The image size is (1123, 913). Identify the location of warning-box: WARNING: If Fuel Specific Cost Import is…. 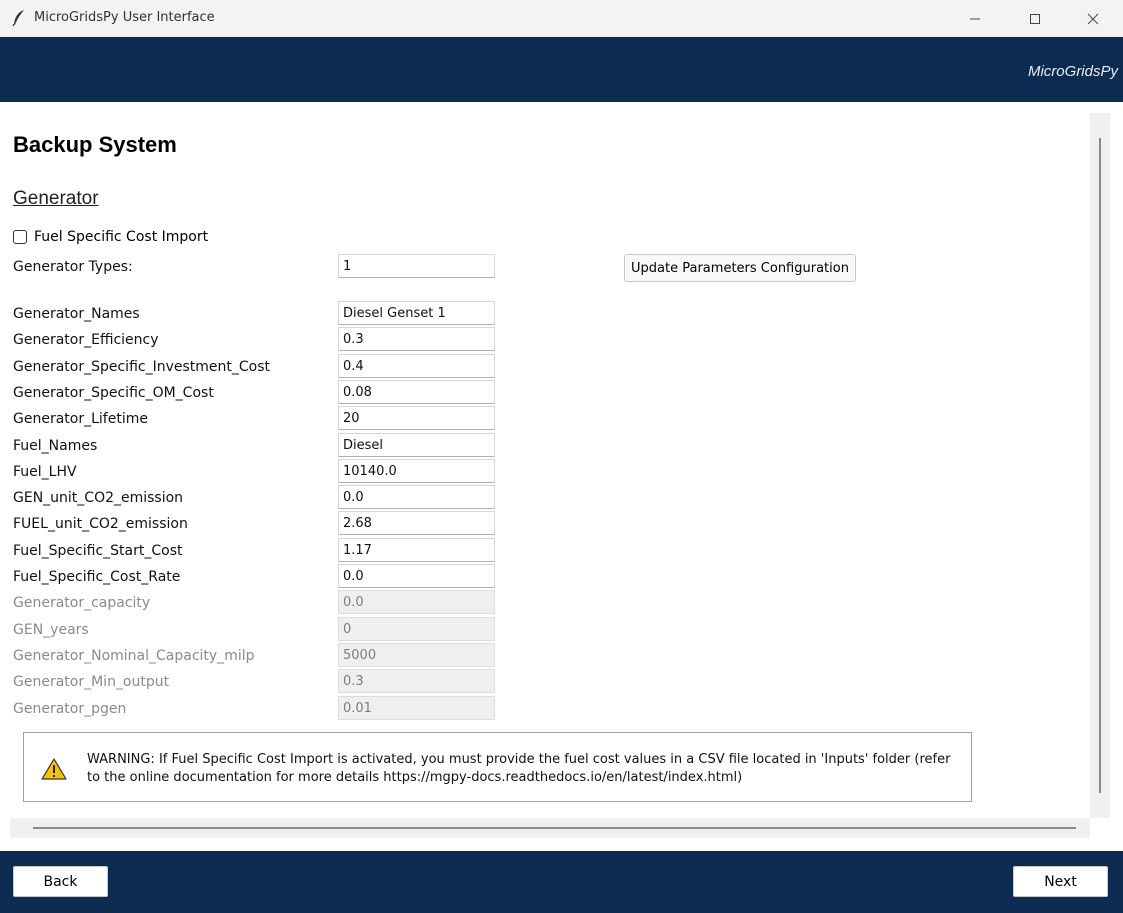
(497, 767).